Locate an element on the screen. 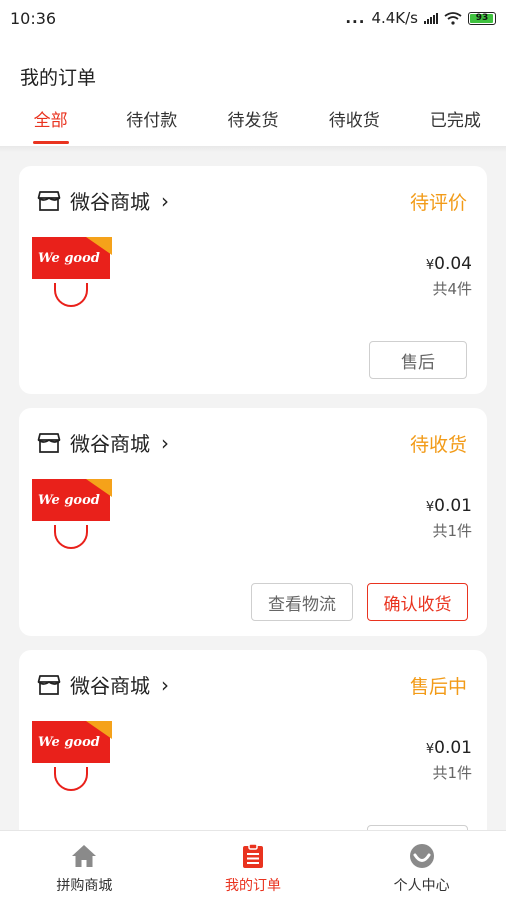 The height and width of the screenshot is (900, 506). track-logistics-button: 查看物流 is located at coordinates (302, 602).